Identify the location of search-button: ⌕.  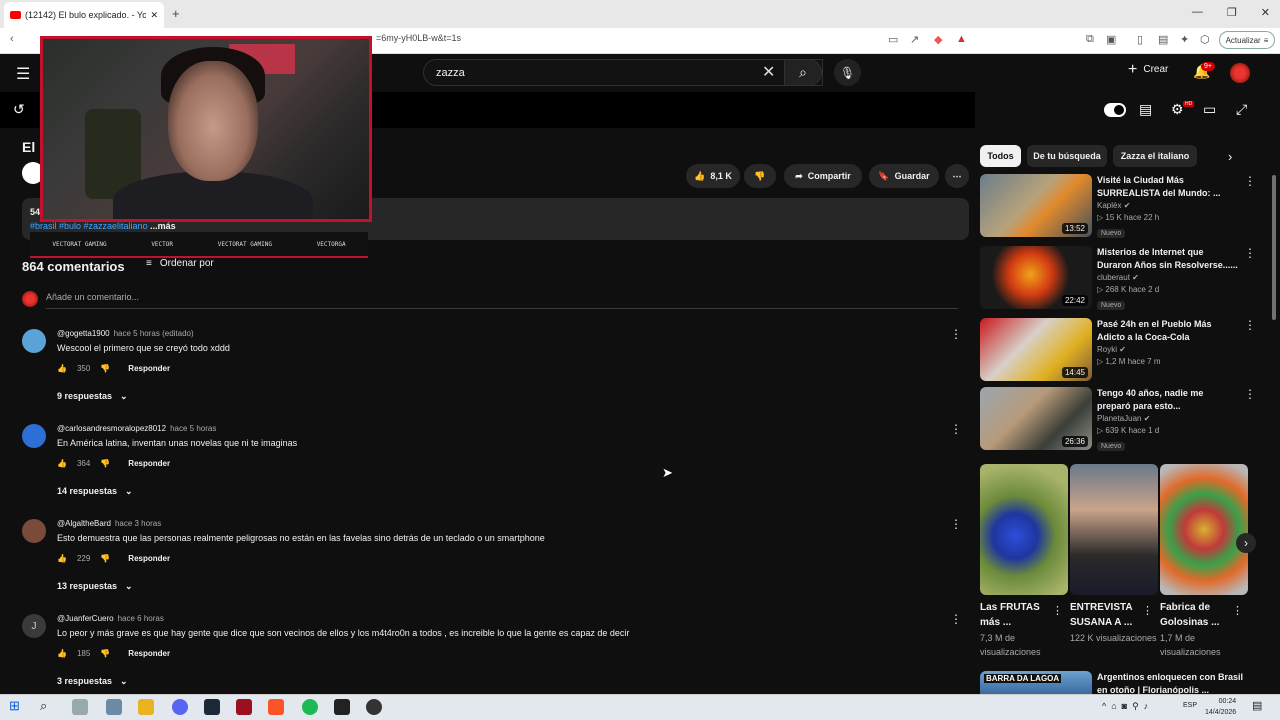
(803, 72).